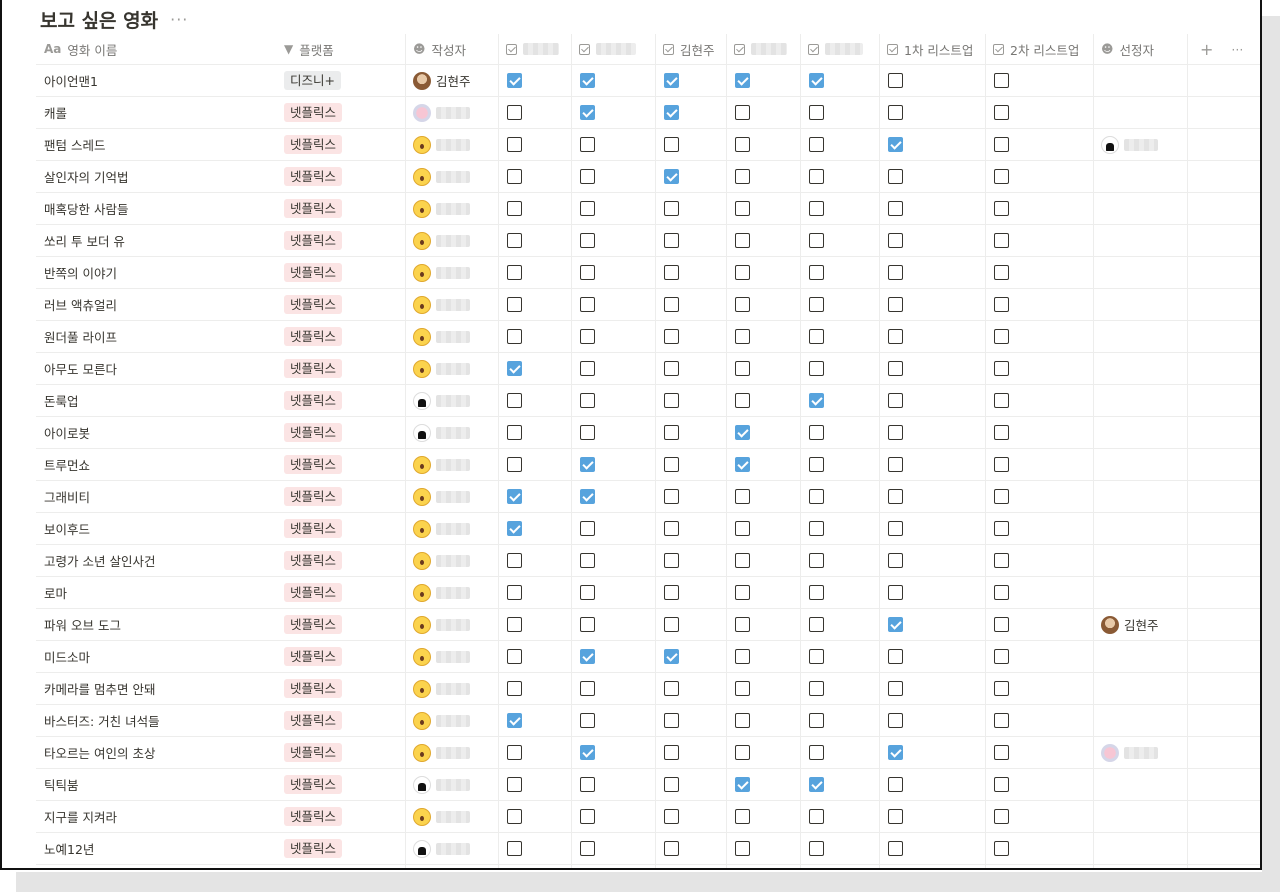 The image size is (1280, 892). What do you see at coordinates (341, 49) in the screenshot?
I see `column-header-platform: ▼ 플랫폼` at bounding box center [341, 49].